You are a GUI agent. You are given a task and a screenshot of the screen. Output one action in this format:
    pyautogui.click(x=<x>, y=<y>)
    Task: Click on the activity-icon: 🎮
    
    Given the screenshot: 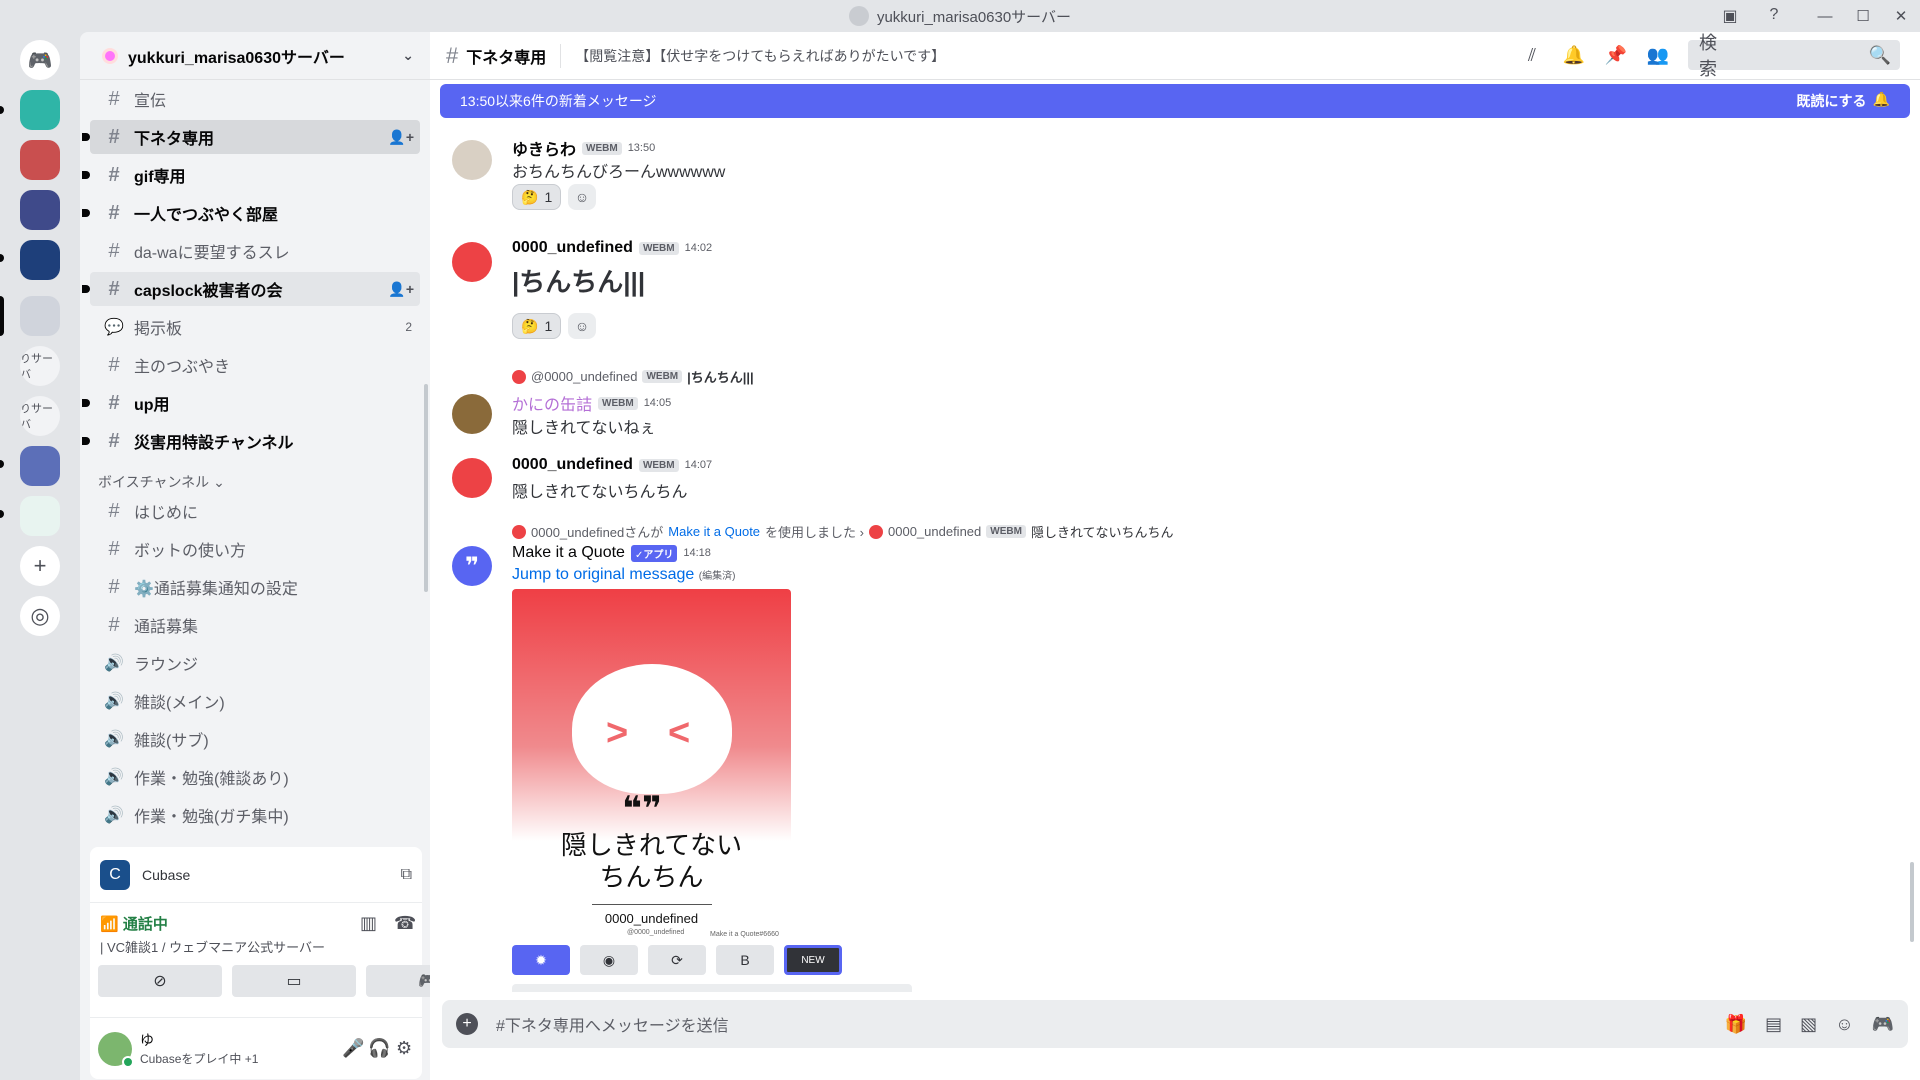 What is the action you would take?
    pyautogui.click(x=1883, y=1024)
    